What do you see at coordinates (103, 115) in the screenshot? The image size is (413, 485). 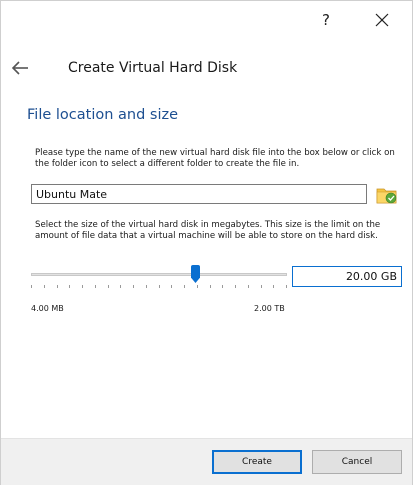 I see `section-title: File location and size` at bounding box center [103, 115].